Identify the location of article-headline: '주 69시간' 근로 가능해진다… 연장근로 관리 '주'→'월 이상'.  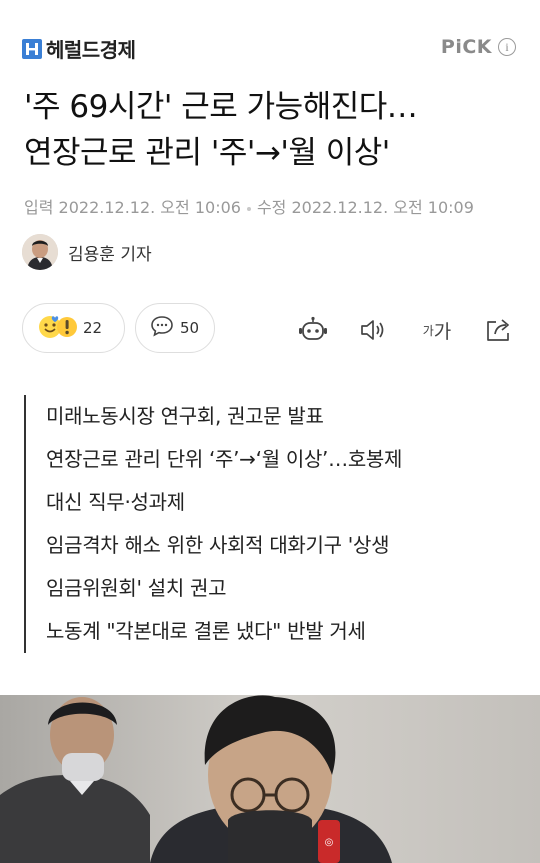
(274, 130).